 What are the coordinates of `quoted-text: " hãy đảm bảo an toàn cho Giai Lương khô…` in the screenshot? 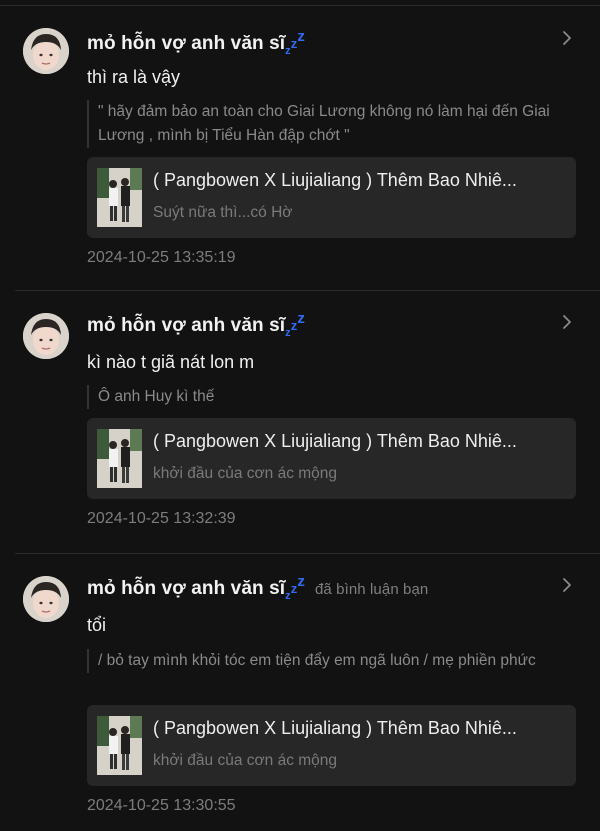 It's located at (332, 124).